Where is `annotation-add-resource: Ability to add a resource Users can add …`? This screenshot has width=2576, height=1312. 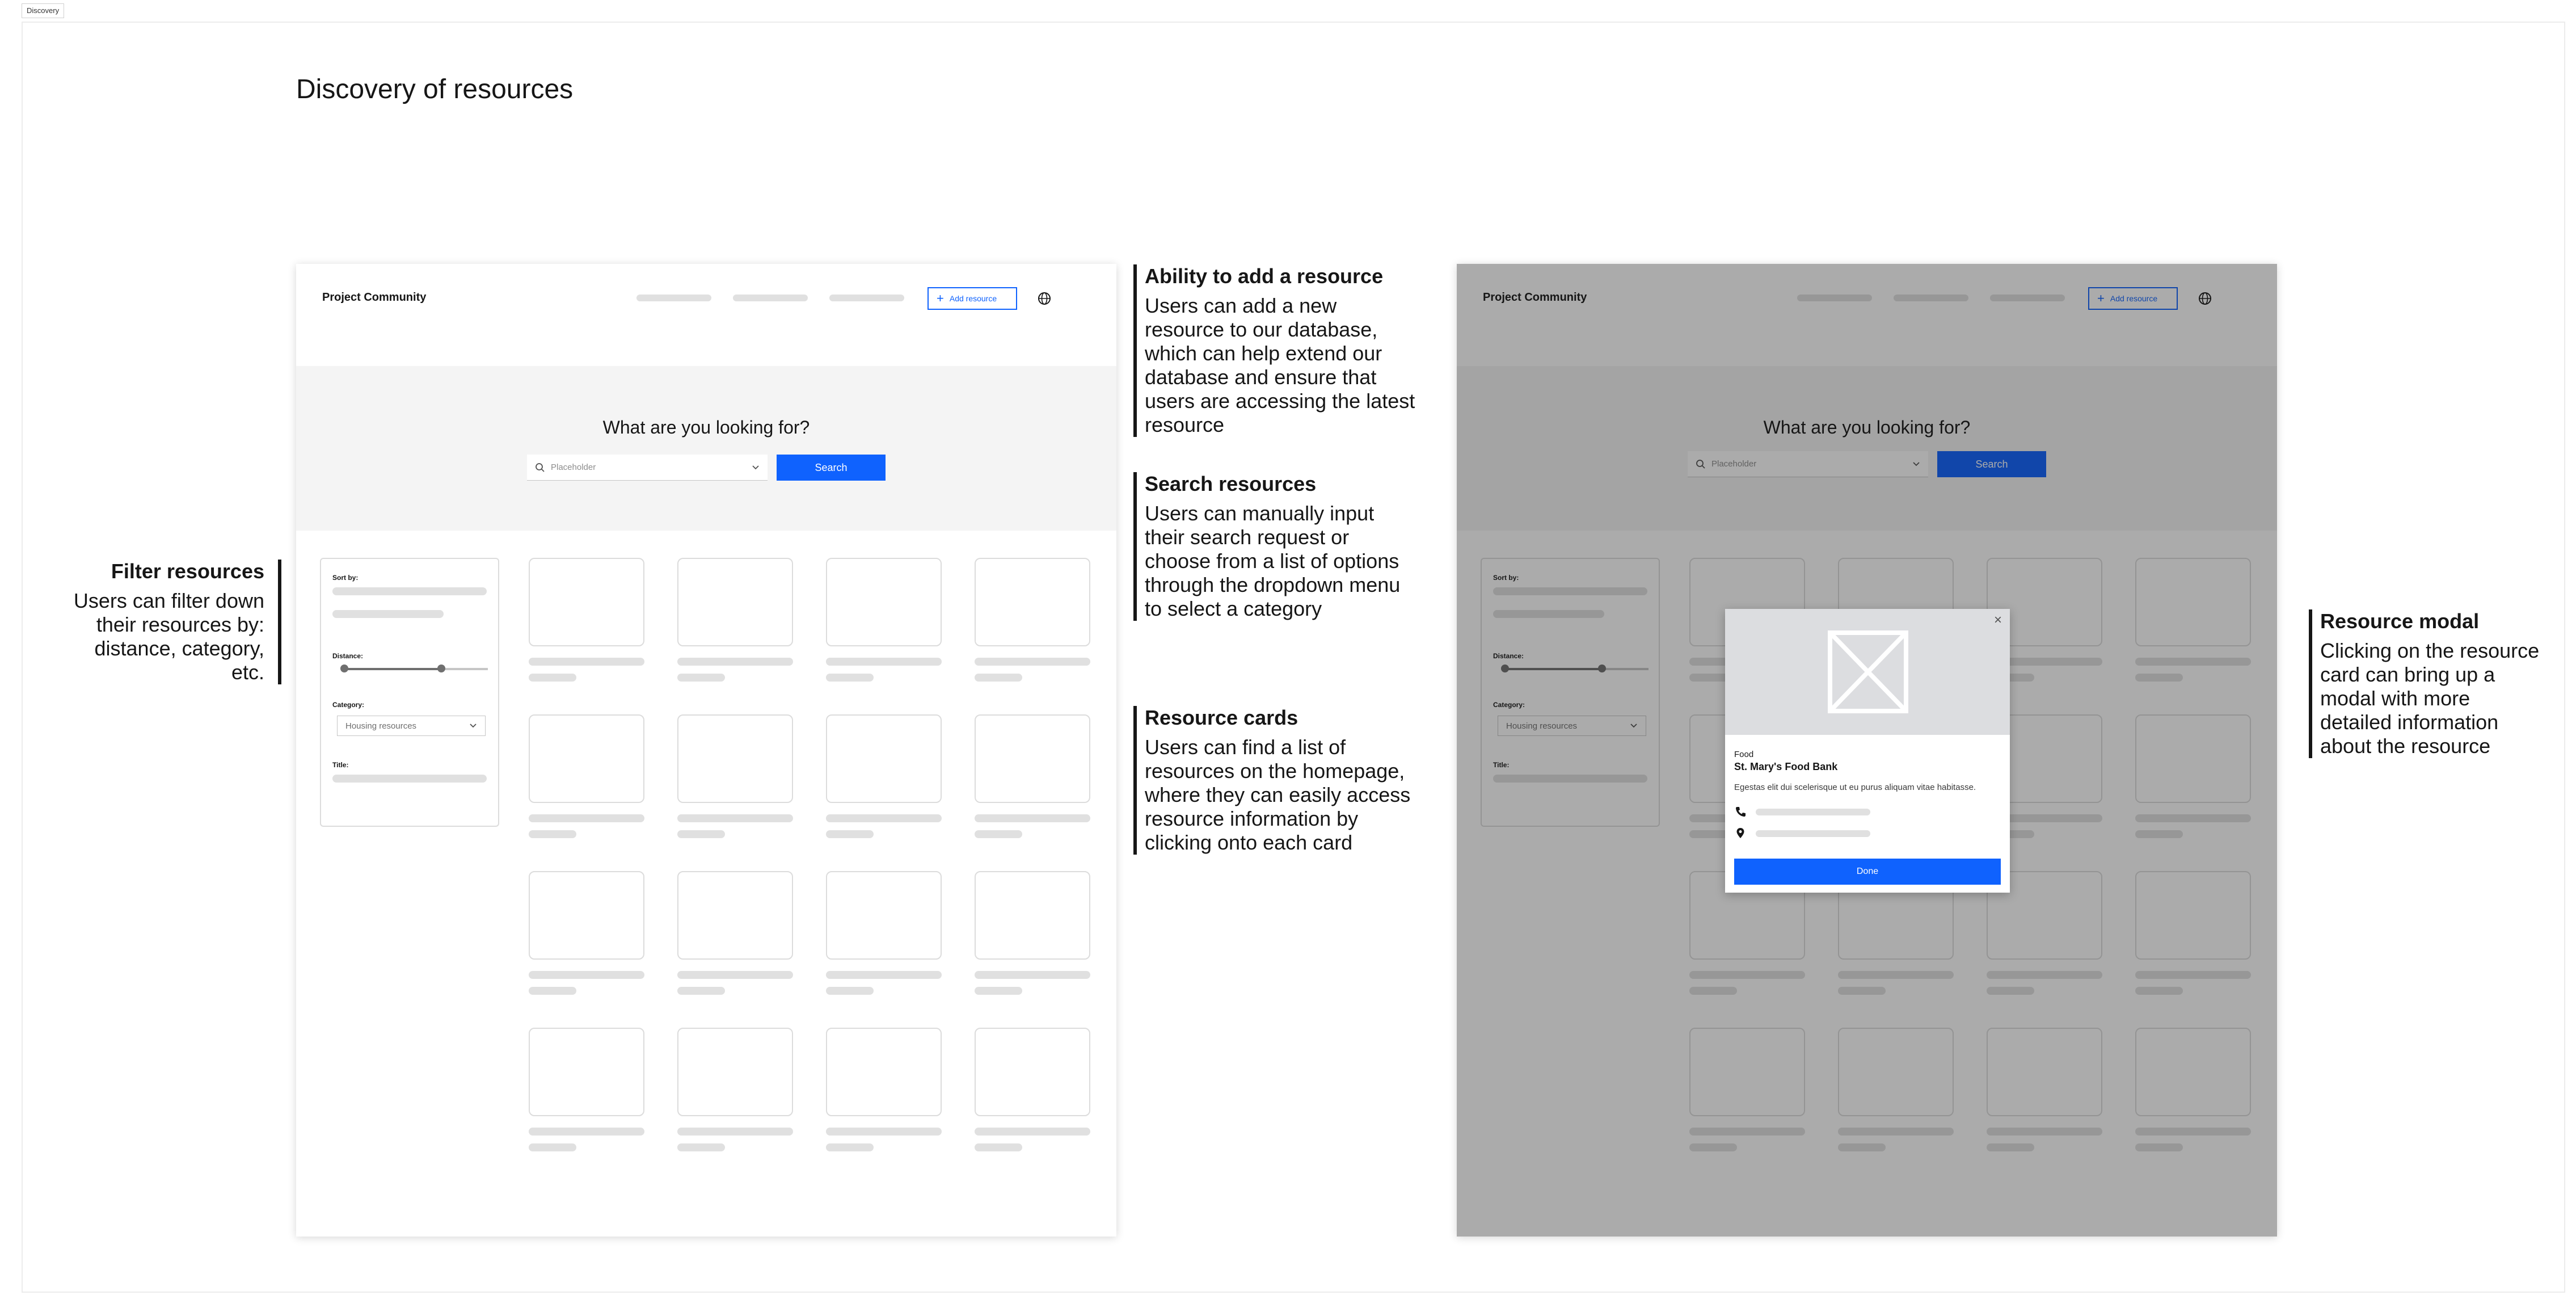
annotation-add-resource: Ability to add a resource Users can add … is located at coordinates (1275, 350).